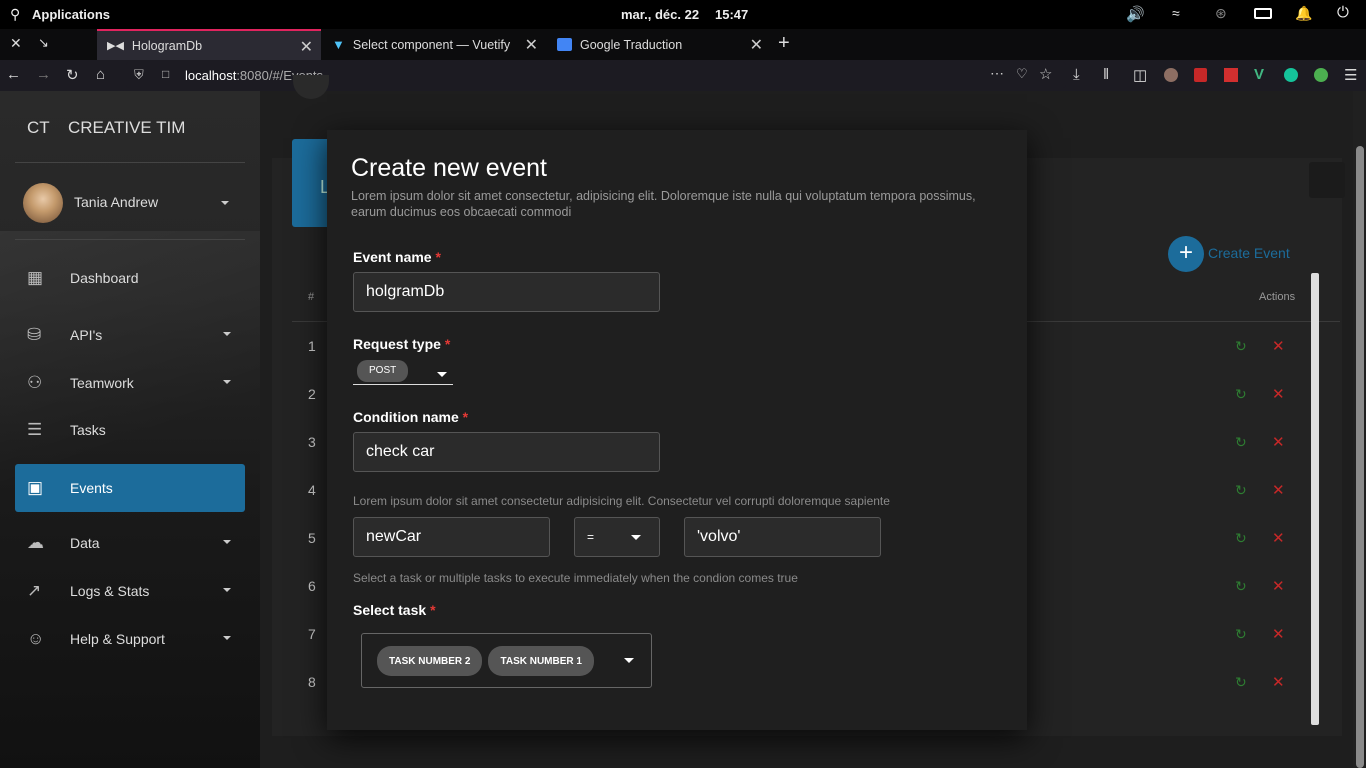 The width and height of the screenshot is (1366, 768). I want to click on table-header-actions: Actions, so click(1277, 297).